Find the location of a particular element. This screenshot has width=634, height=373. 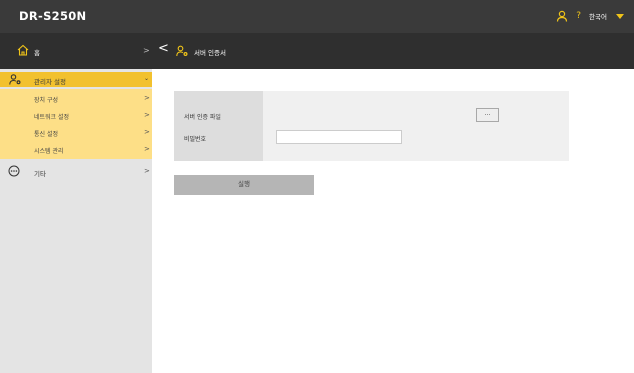

page-title: 서버 인증서 is located at coordinates (210, 53).